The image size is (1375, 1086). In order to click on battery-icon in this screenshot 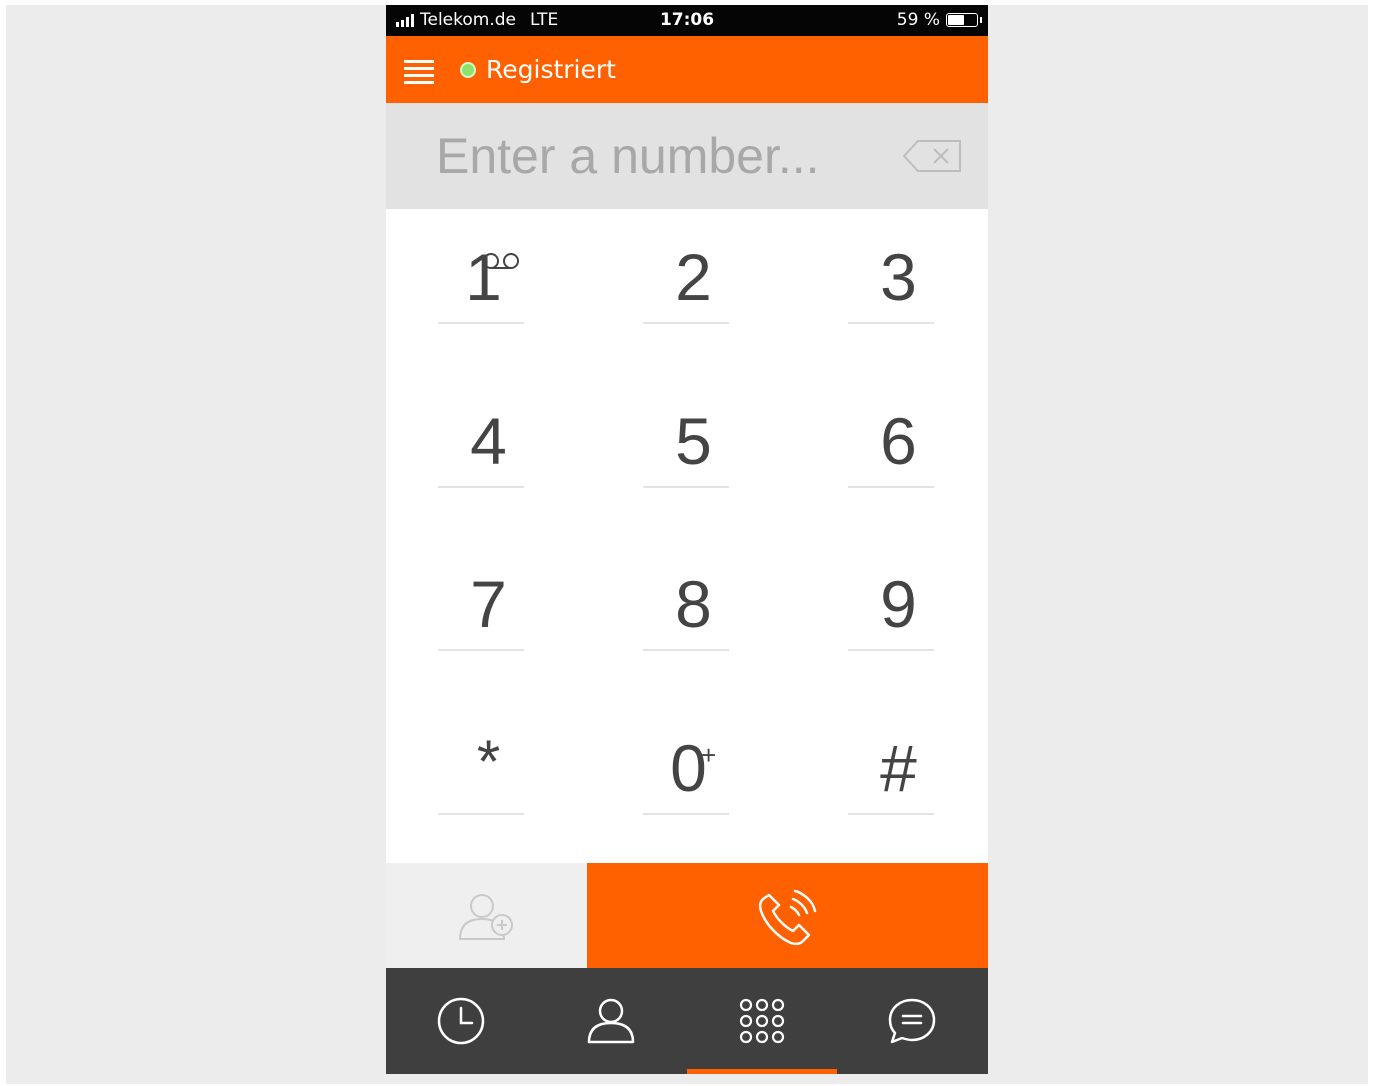, I will do `click(964, 20)`.